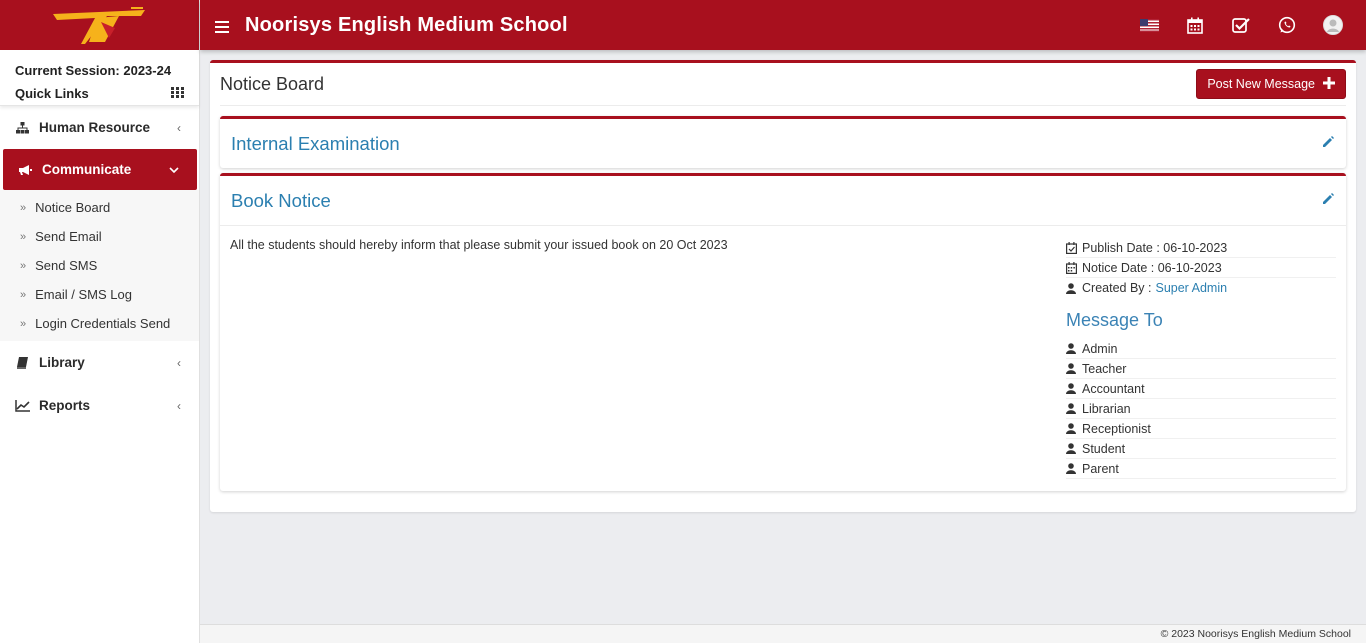 The image size is (1366, 643). I want to click on recipient-item: Student, so click(1201, 449).